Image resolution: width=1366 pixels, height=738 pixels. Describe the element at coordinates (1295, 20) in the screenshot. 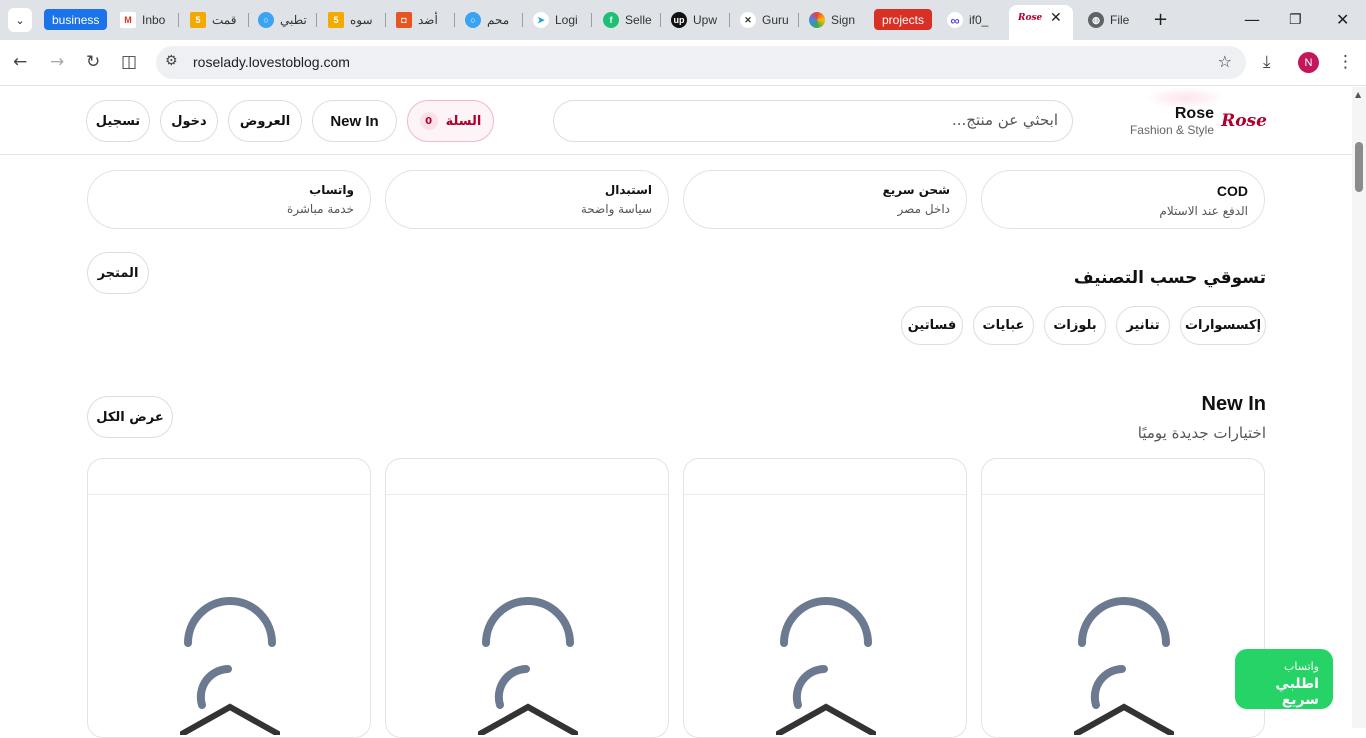

I see `restore-window-icon: ❐` at that location.